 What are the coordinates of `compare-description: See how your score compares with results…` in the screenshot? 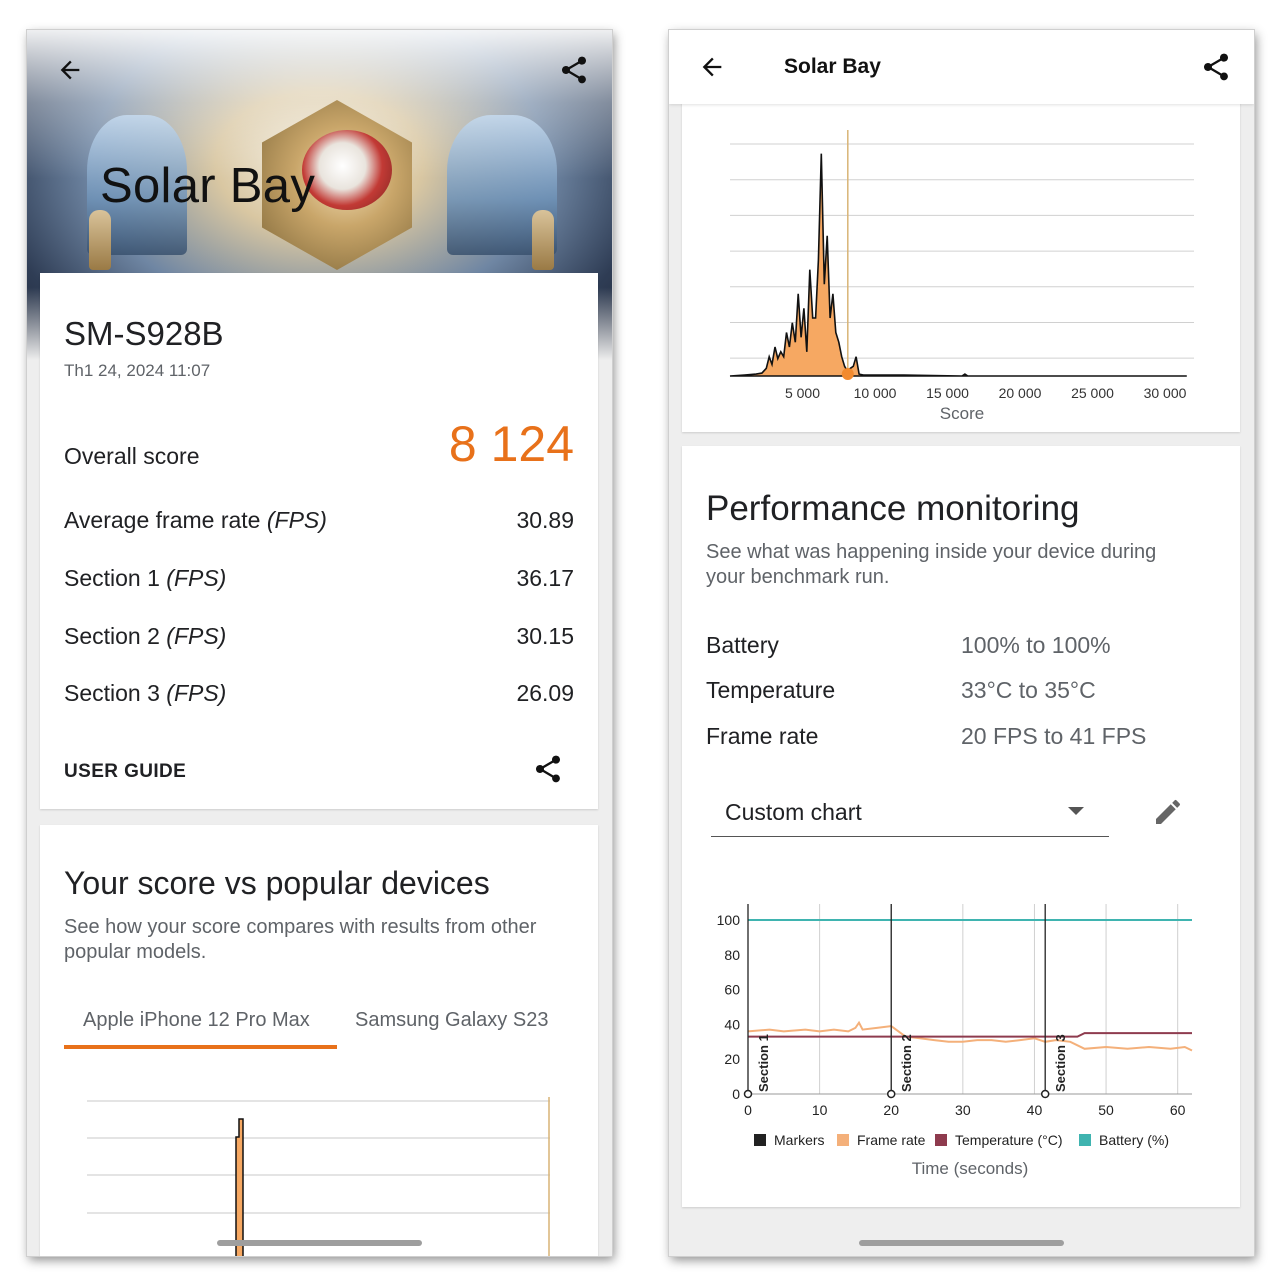 It's located at (300, 939).